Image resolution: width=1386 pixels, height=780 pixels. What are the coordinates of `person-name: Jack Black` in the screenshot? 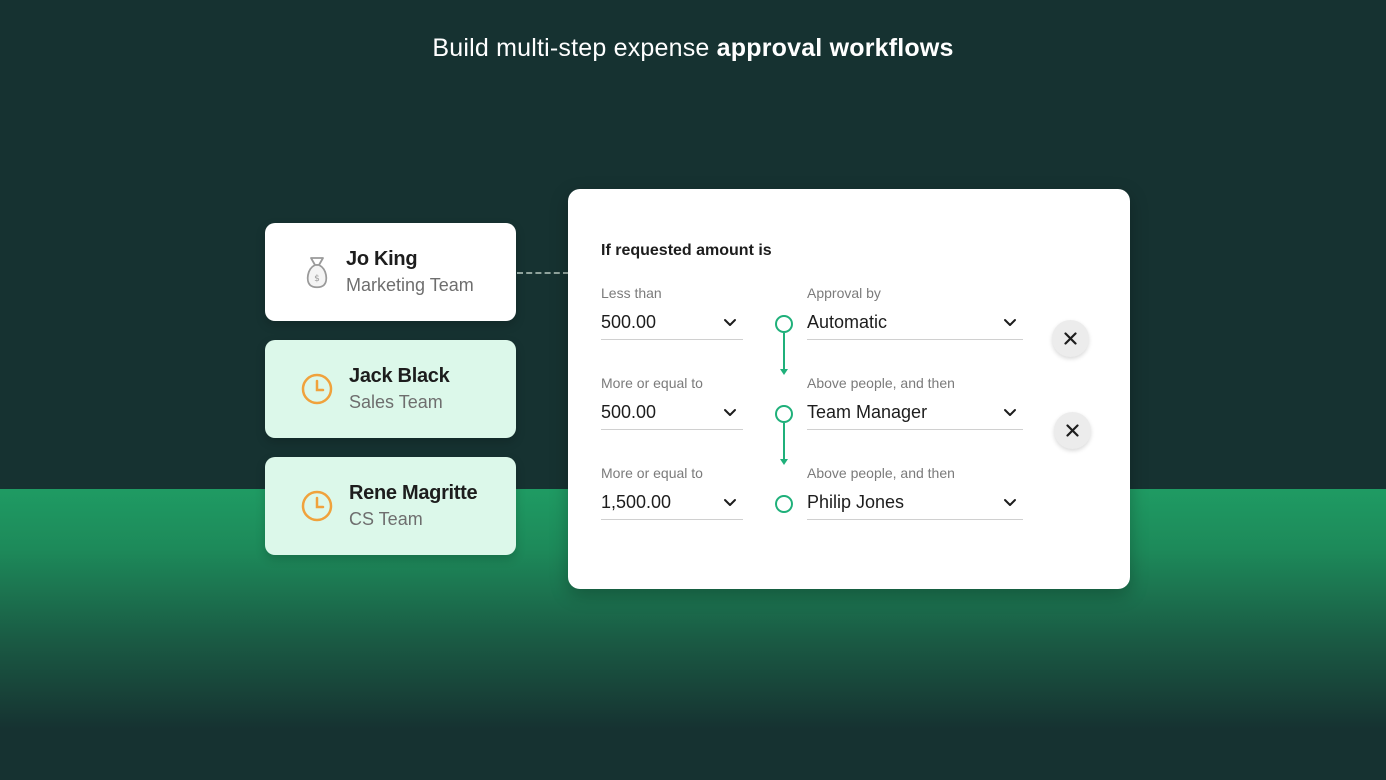 It's located at (399, 376).